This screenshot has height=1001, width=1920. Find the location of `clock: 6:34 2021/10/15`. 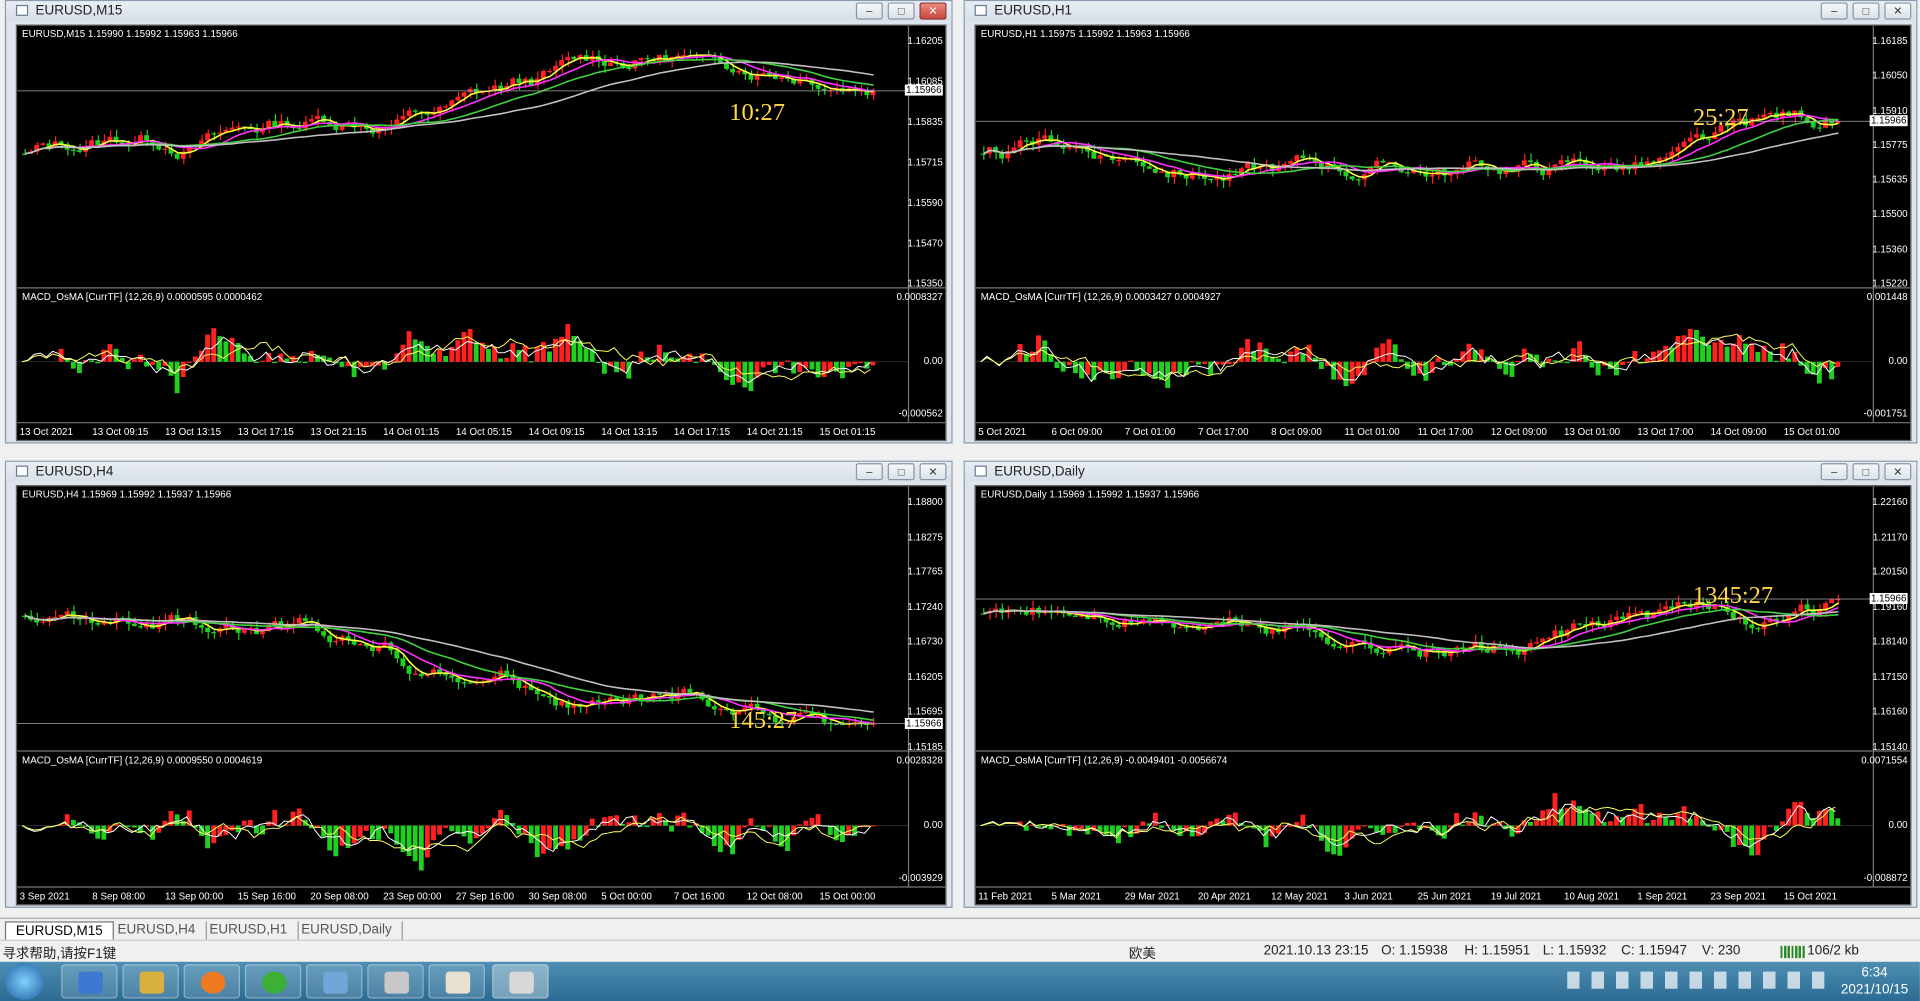

clock: 6:34 2021/10/15 is located at coordinates (1875, 981).